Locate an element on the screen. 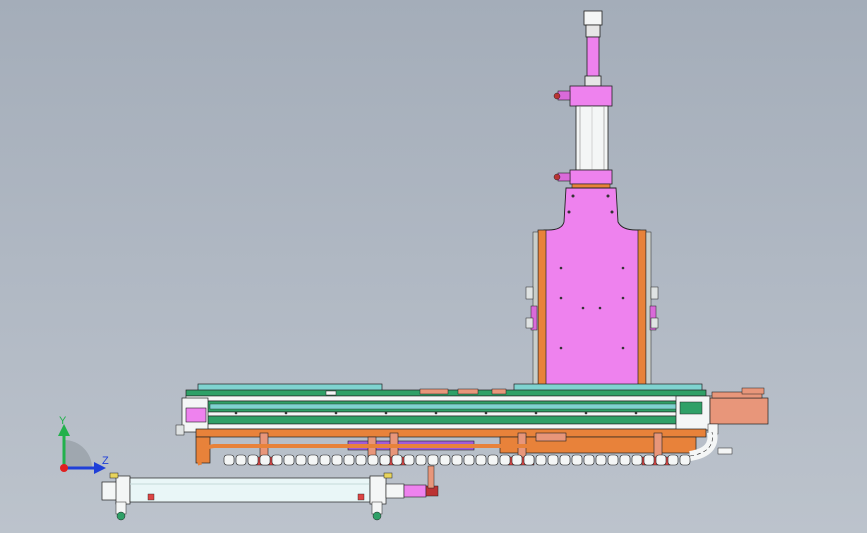  orientation-triad: Y Z is located at coordinates (83, 444).